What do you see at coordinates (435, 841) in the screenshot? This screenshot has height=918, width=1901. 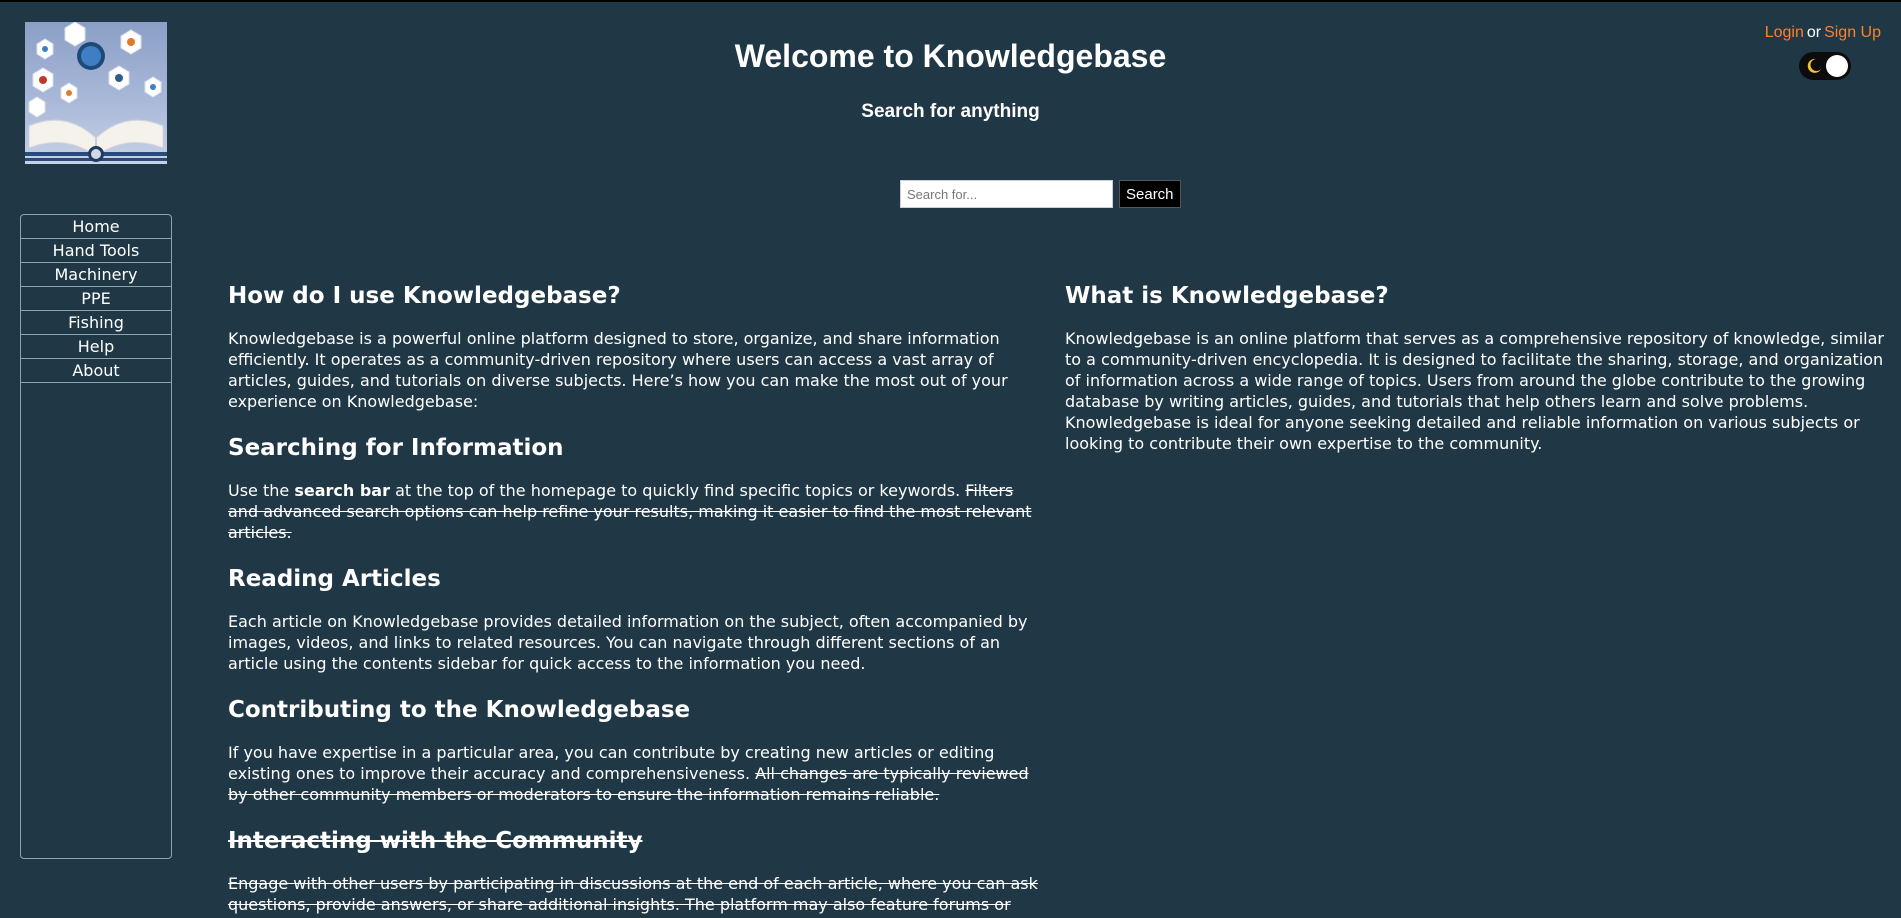 I see `community-heading: Interacting with the Community` at bounding box center [435, 841].